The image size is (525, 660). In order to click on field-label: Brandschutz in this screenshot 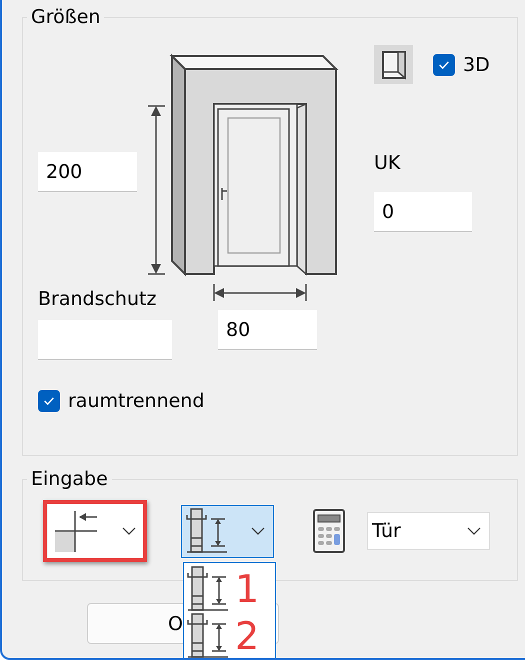, I will do `click(97, 299)`.